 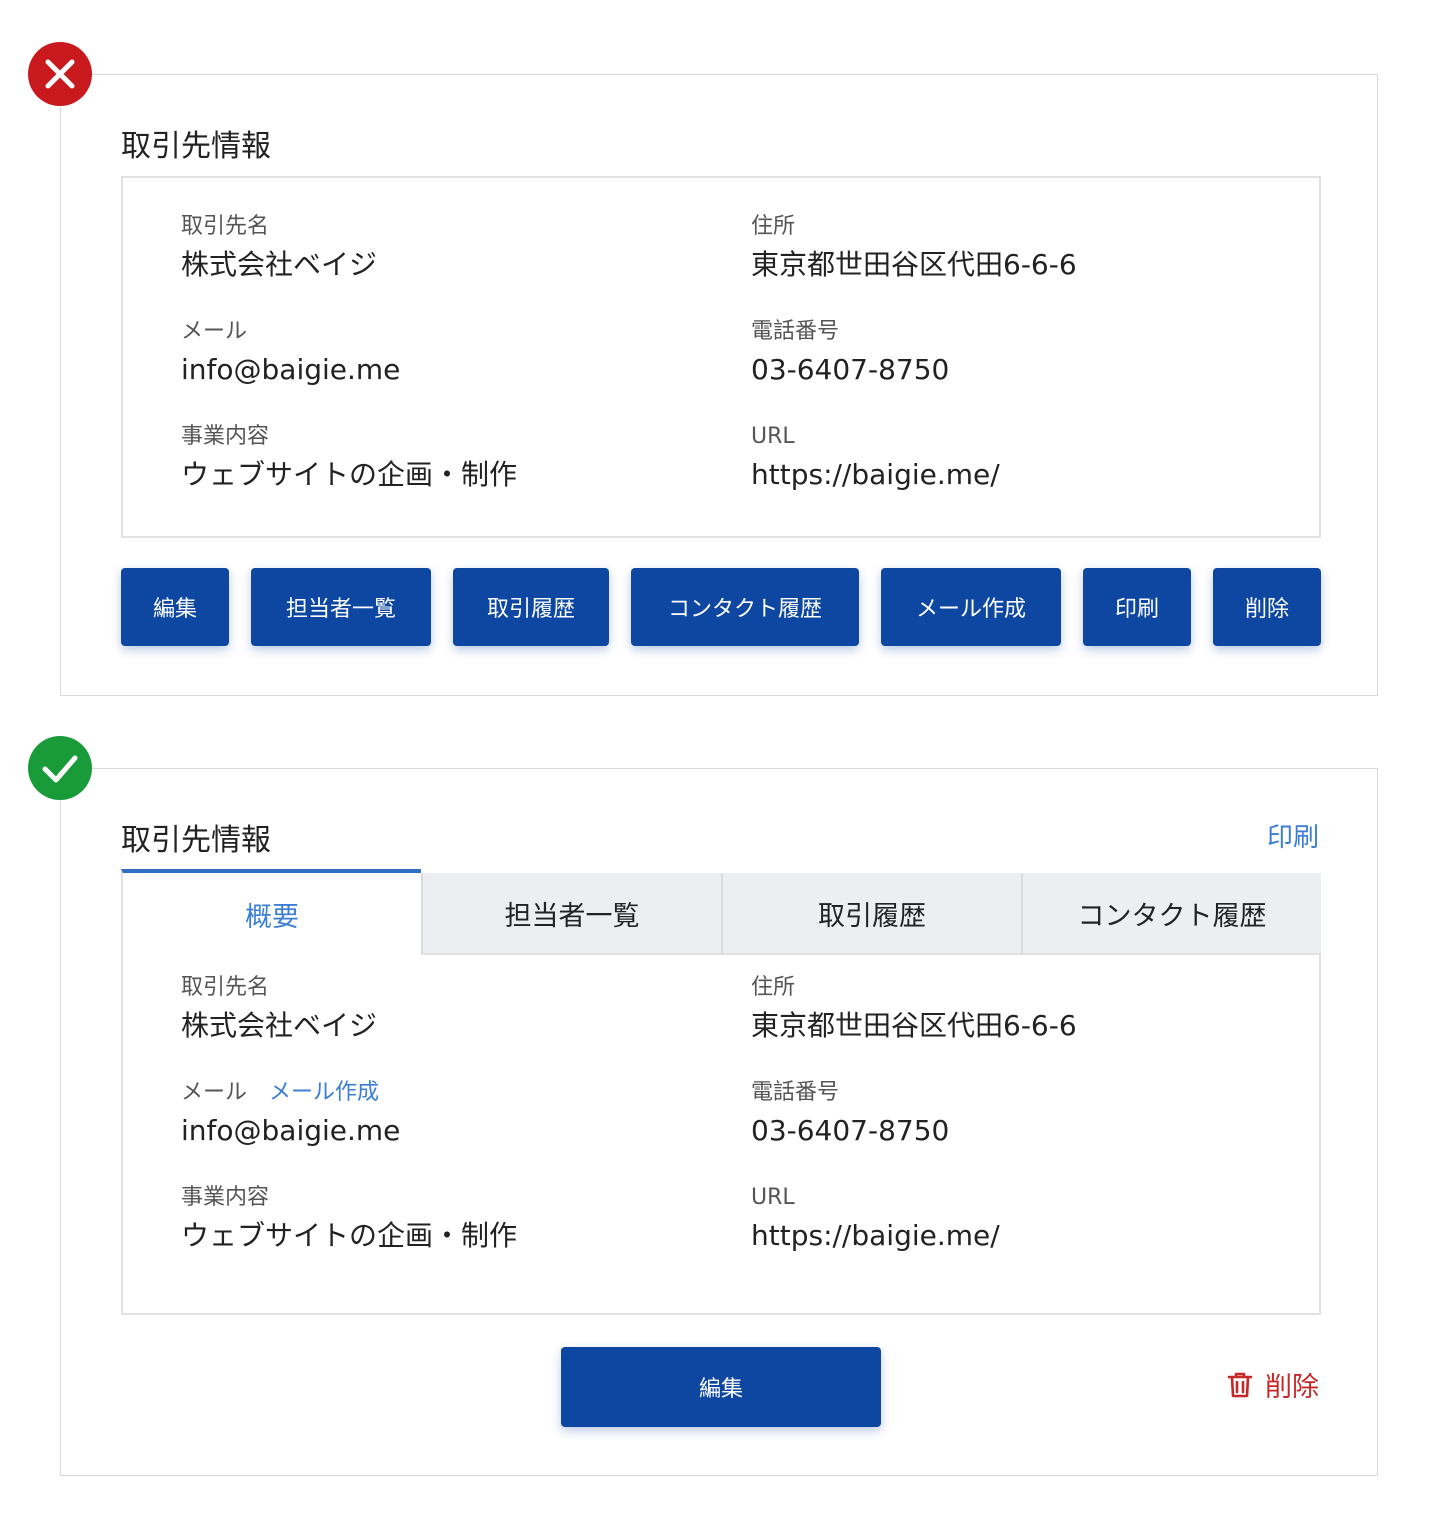 I want to click on close-icon, so click(x=60, y=74).